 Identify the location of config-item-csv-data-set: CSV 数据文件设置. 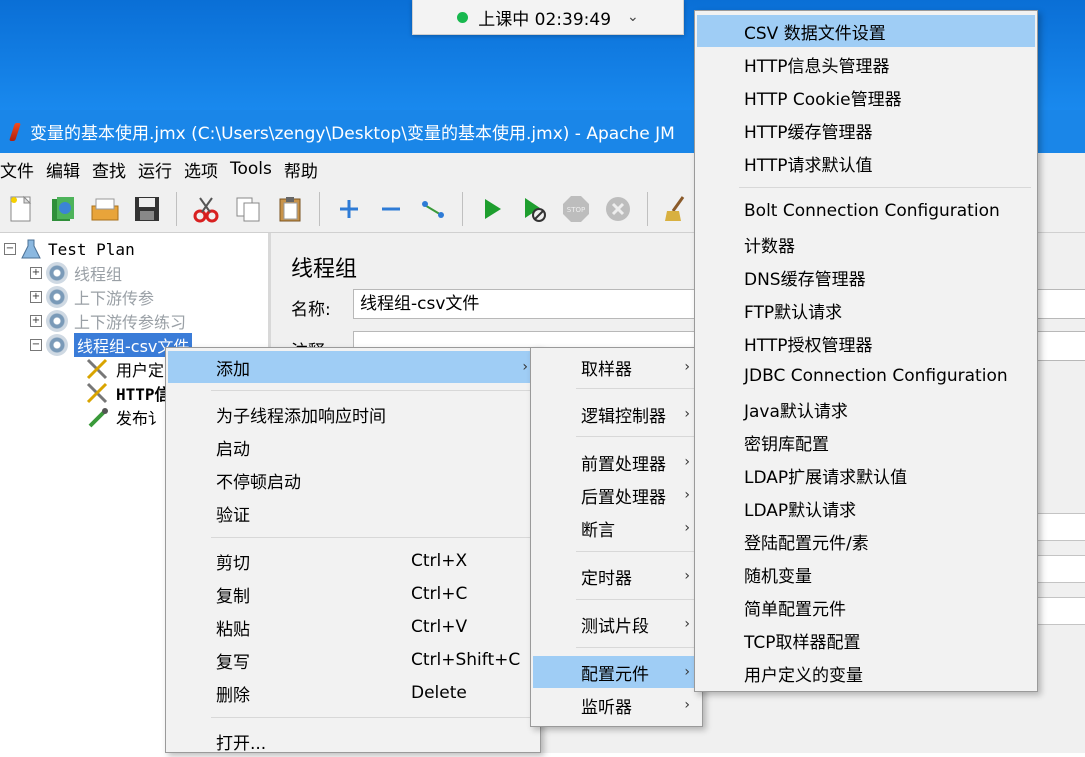
(866, 31).